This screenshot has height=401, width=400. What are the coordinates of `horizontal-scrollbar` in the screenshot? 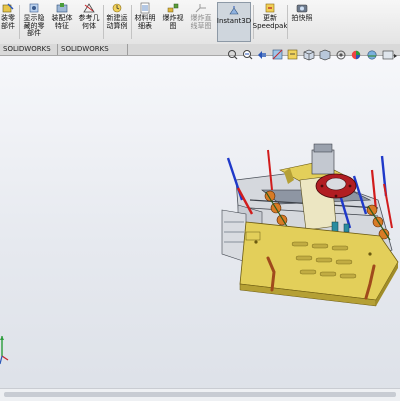 It's located at (200, 394).